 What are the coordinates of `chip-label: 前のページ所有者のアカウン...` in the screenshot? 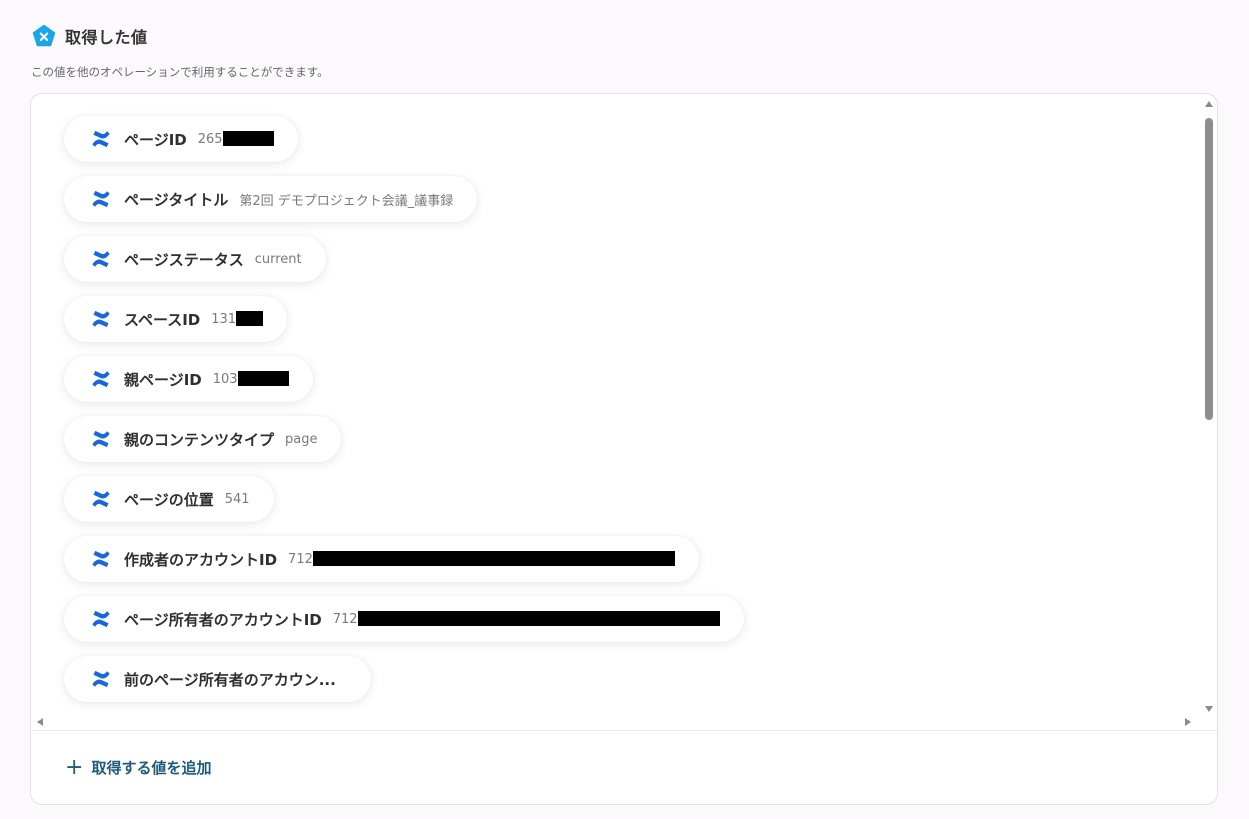 It's located at (230, 679).